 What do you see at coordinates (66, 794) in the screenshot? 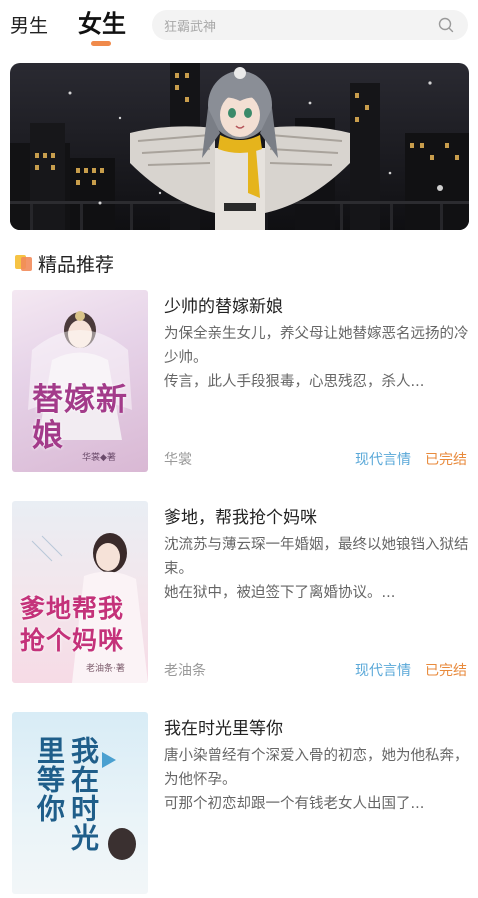
I see `cover-title: 我在时光里等你` at bounding box center [66, 794].